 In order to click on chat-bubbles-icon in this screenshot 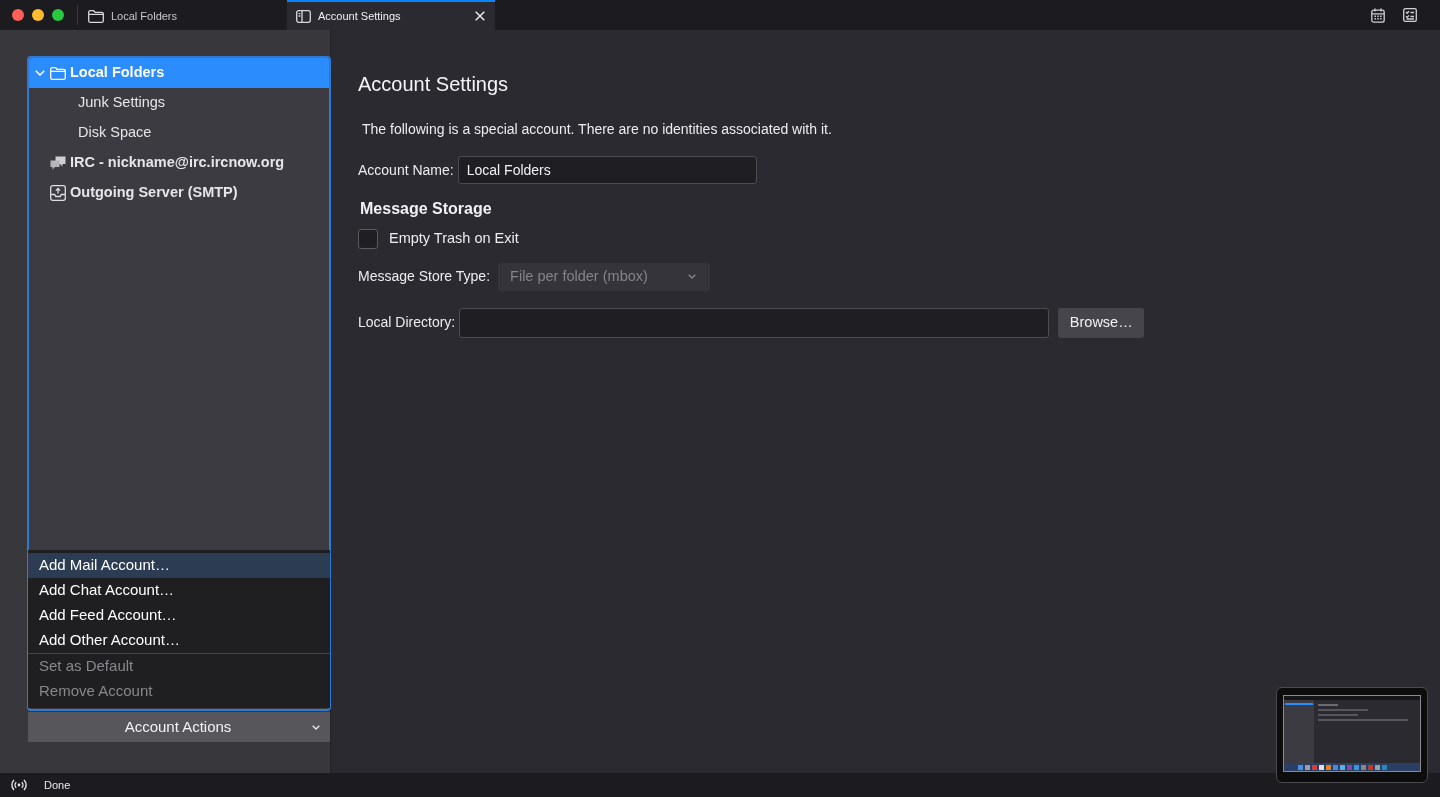, I will do `click(58, 163)`.